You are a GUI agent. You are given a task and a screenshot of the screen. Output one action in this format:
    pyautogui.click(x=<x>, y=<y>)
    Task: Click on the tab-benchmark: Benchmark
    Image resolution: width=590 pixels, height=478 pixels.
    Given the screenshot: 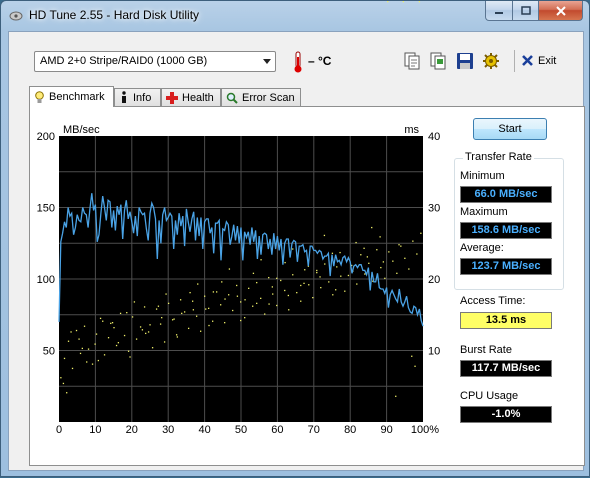 What is the action you would take?
    pyautogui.click(x=71, y=96)
    